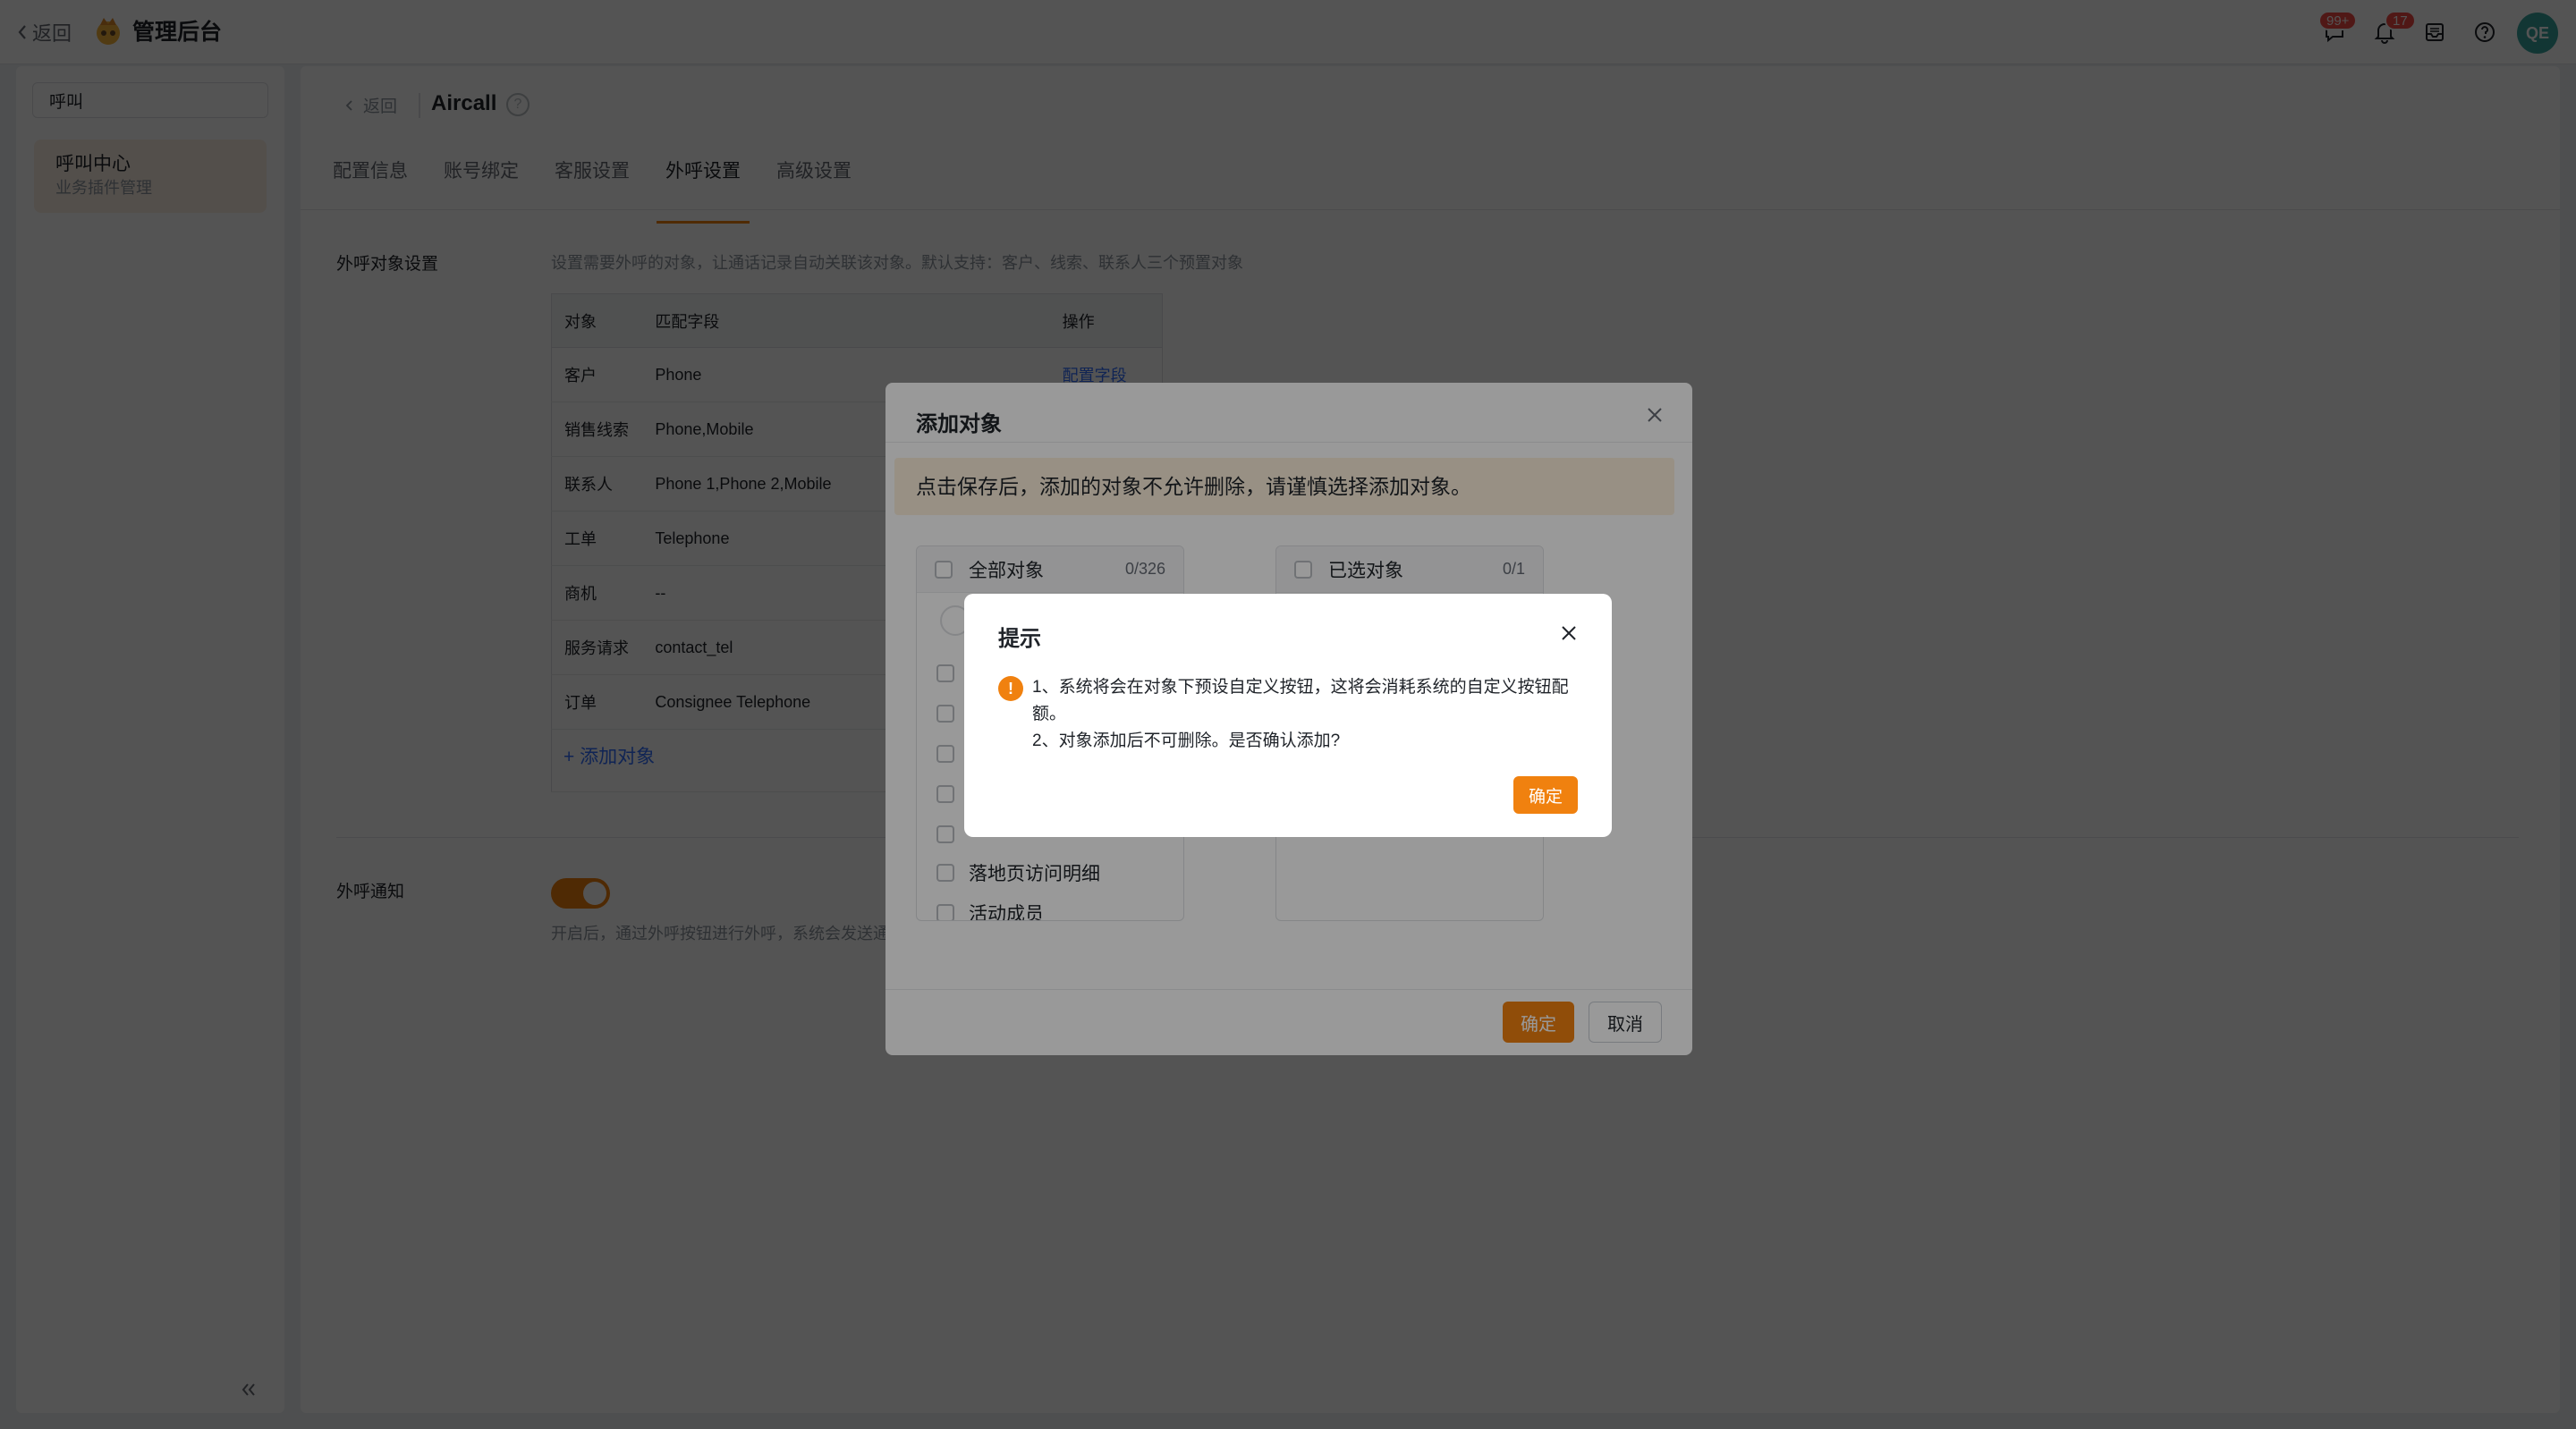  What do you see at coordinates (1019, 639) in the screenshot?
I see `confirm-title: 提示` at bounding box center [1019, 639].